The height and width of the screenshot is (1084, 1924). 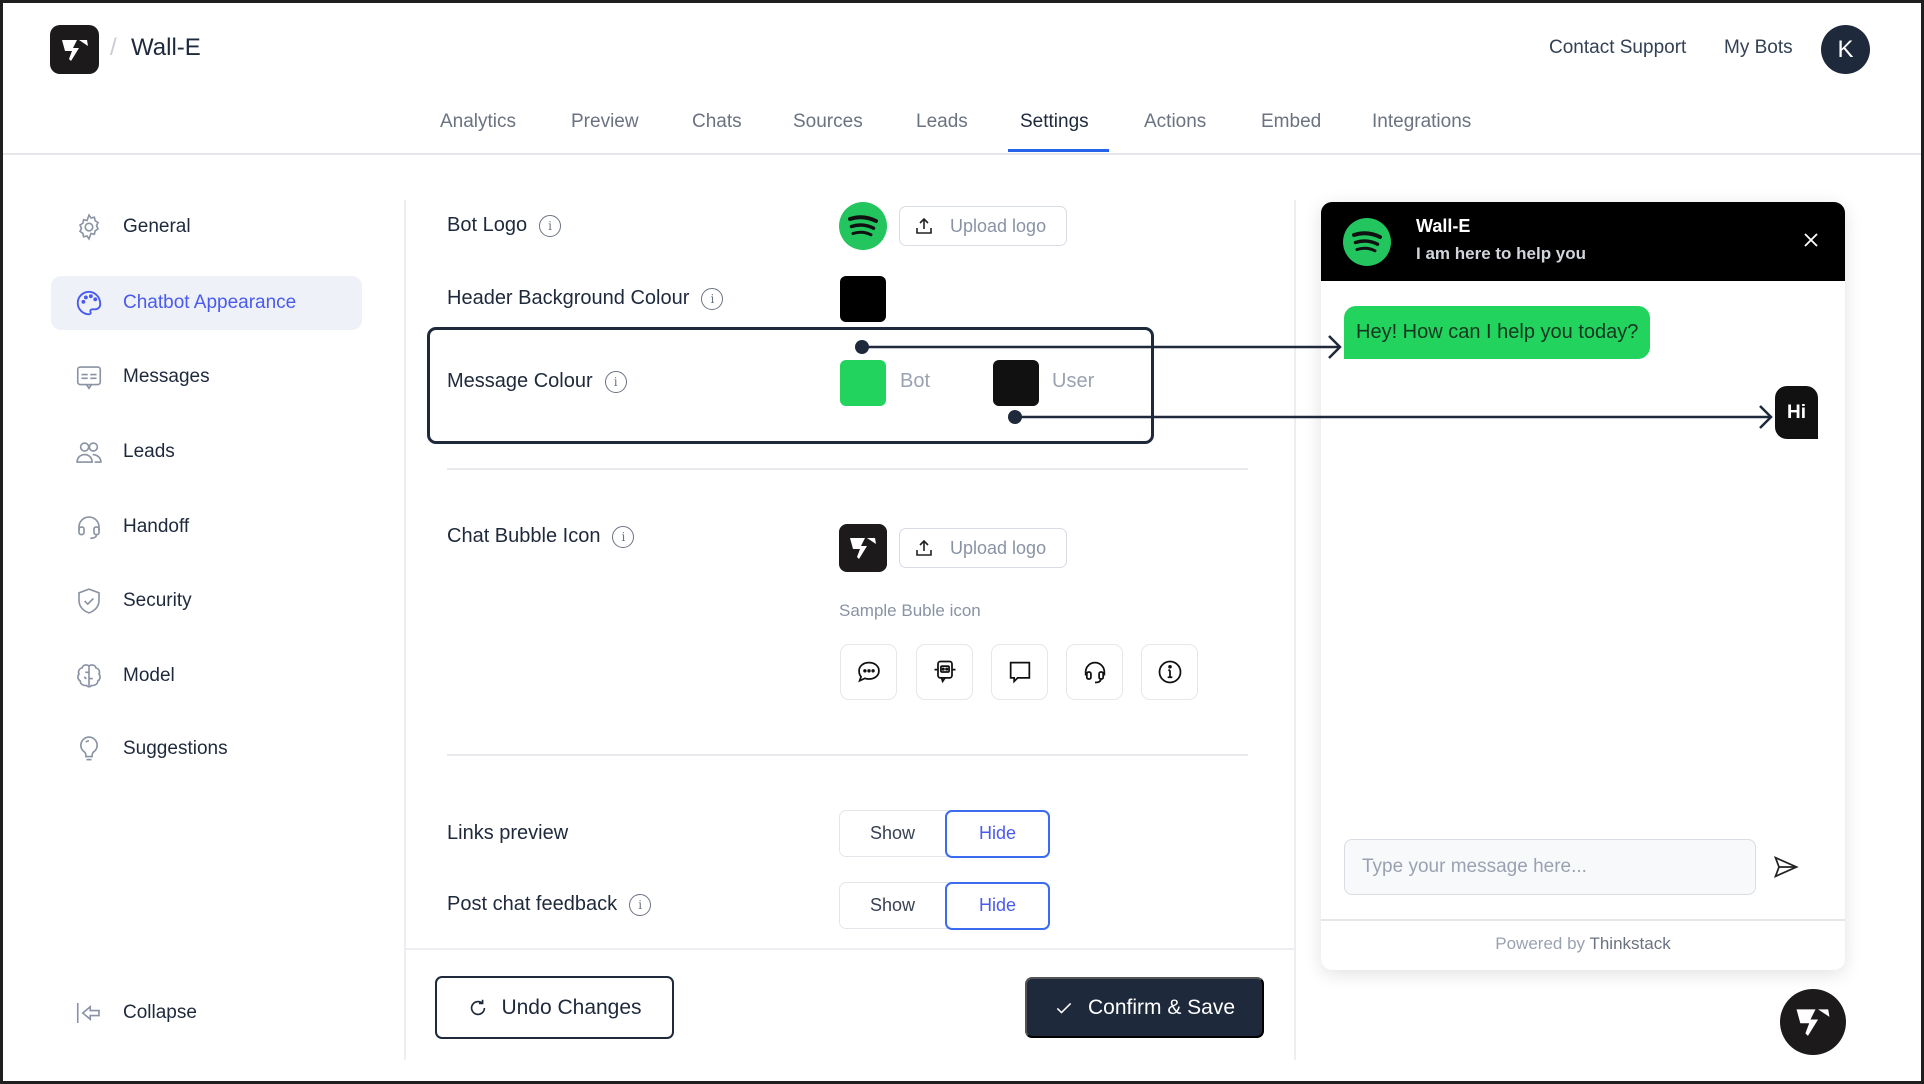 I want to click on confirm-save-label: Confirm & Save, so click(x=1161, y=1007).